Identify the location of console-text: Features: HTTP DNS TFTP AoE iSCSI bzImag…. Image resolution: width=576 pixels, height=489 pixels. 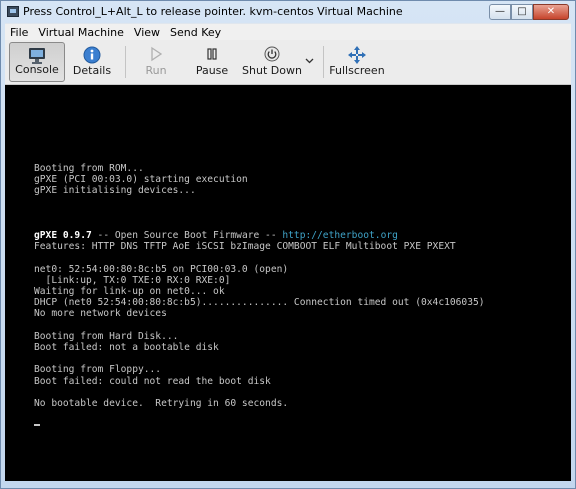
(245, 247).